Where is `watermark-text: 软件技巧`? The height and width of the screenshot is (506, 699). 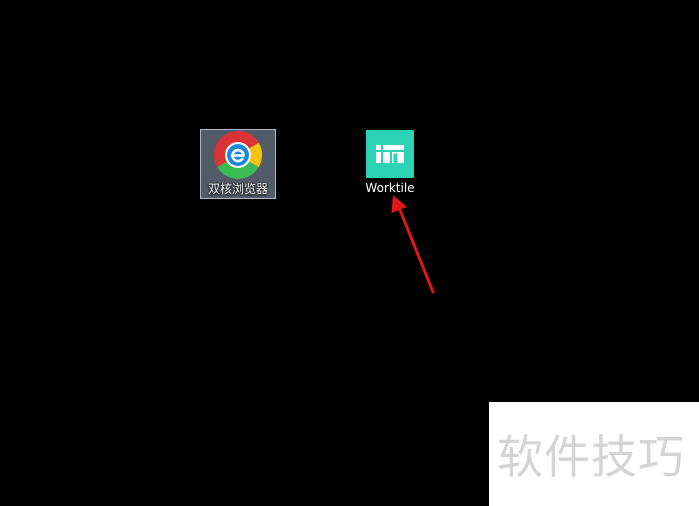
watermark-text: 软件技巧 is located at coordinates (591, 457).